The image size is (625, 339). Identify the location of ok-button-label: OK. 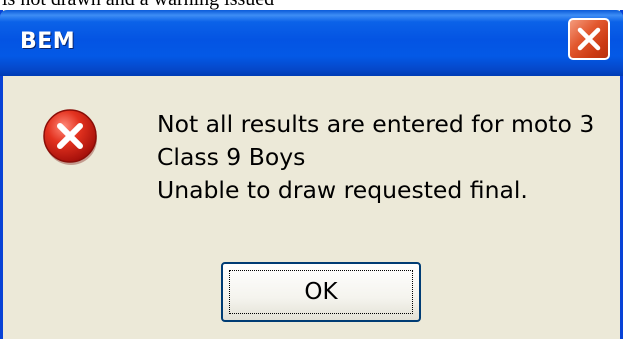
(321, 292).